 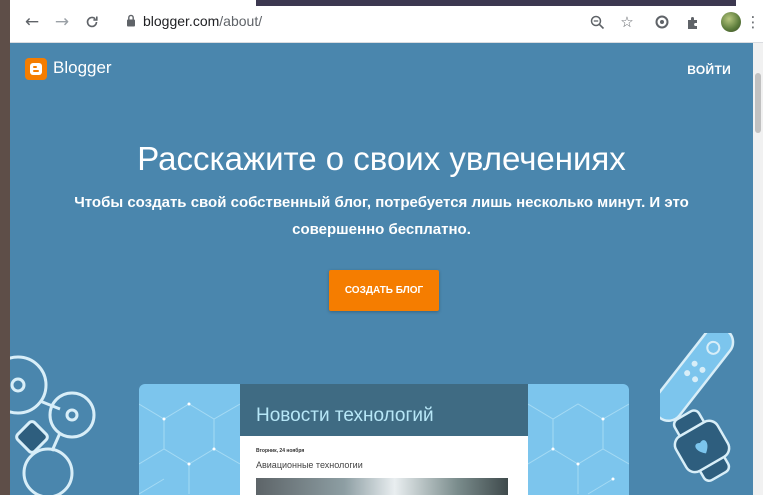 I want to click on preview-post-image, so click(x=382, y=486).